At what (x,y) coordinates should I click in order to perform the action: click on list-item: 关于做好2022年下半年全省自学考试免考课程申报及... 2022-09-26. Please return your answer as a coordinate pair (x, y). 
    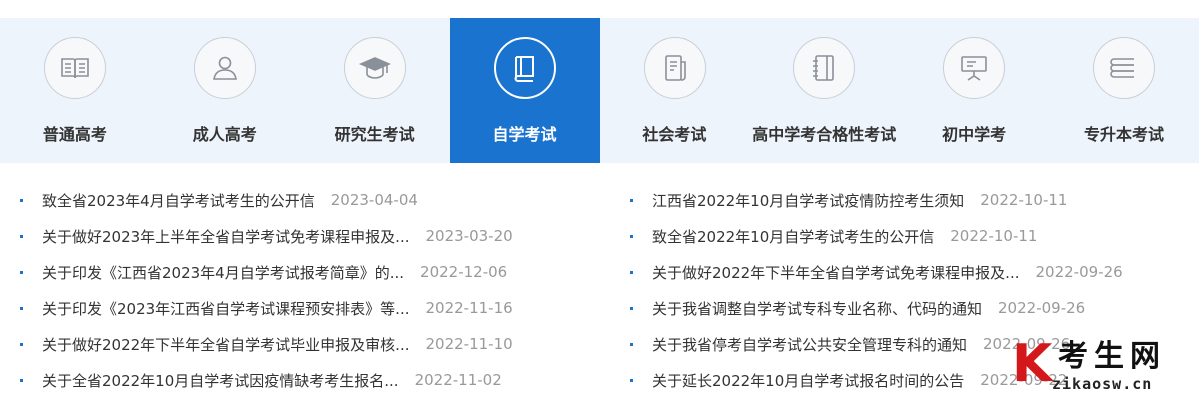
    Looking at the image, I should click on (910, 272).